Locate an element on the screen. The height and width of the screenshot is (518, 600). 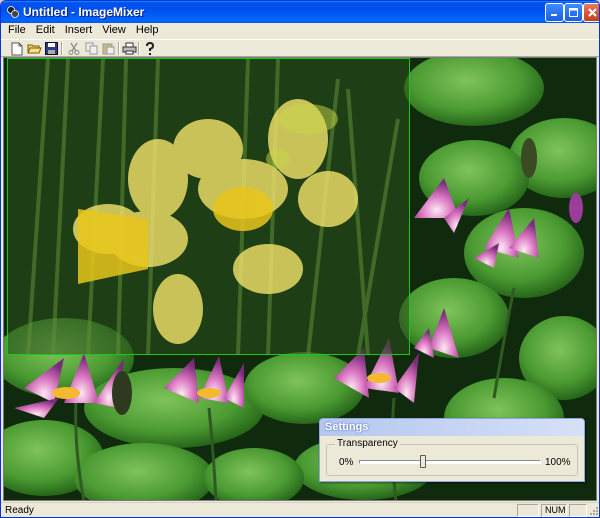
transparency-slider-thumb is located at coordinates (422, 461).